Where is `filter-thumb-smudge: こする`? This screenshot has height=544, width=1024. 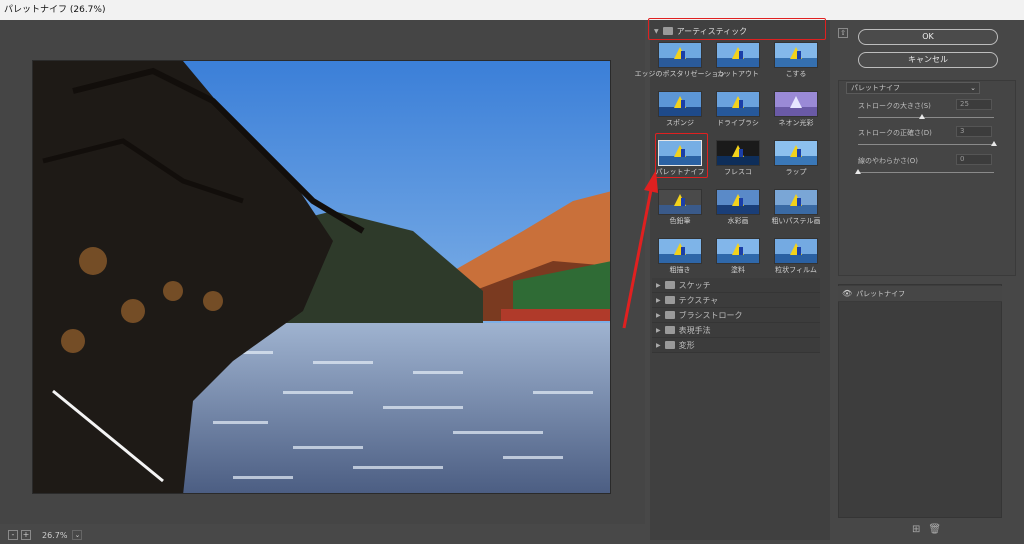 filter-thumb-smudge: こする is located at coordinates (796, 64).